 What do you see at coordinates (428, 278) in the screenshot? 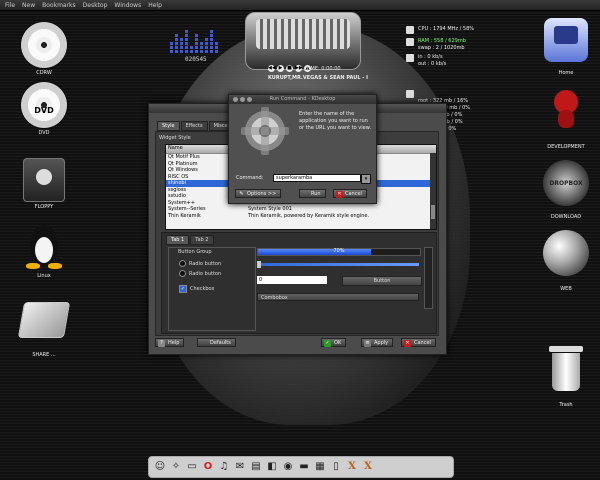
I see `preview-scrollbar` at bounding box center [428, 278].